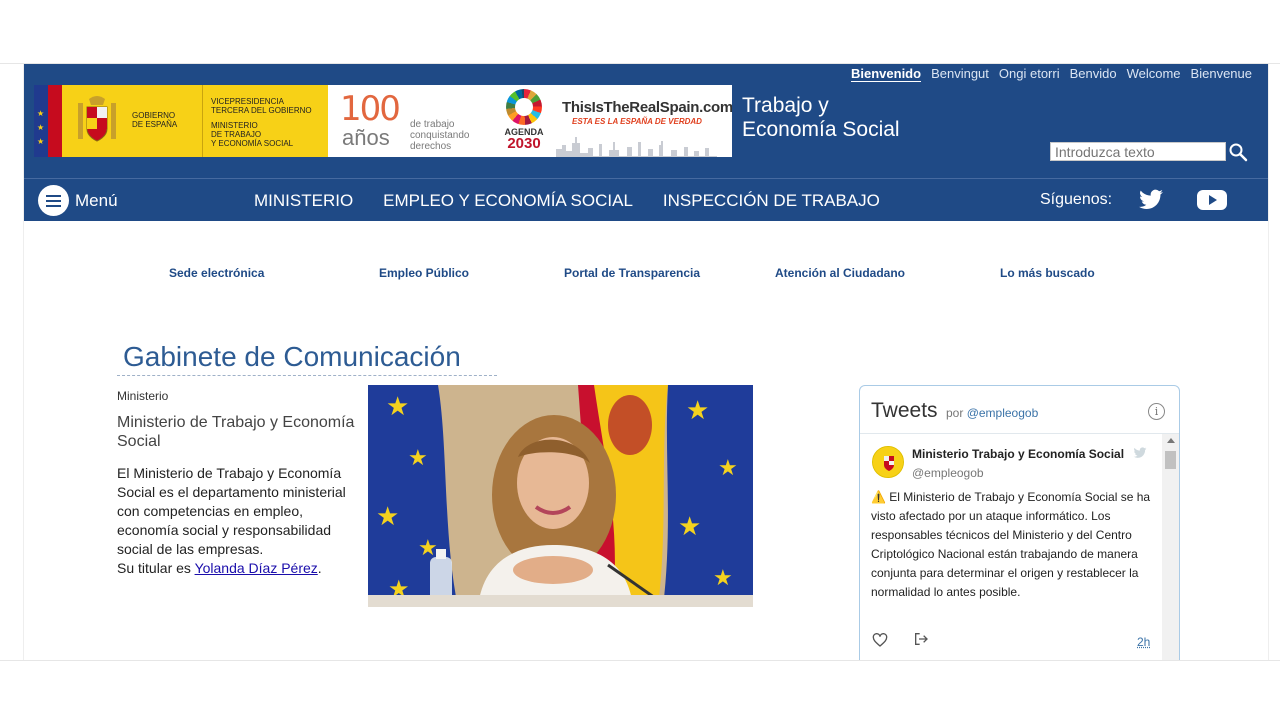  I want to click on menu-button: Menú, so click(78, 200).